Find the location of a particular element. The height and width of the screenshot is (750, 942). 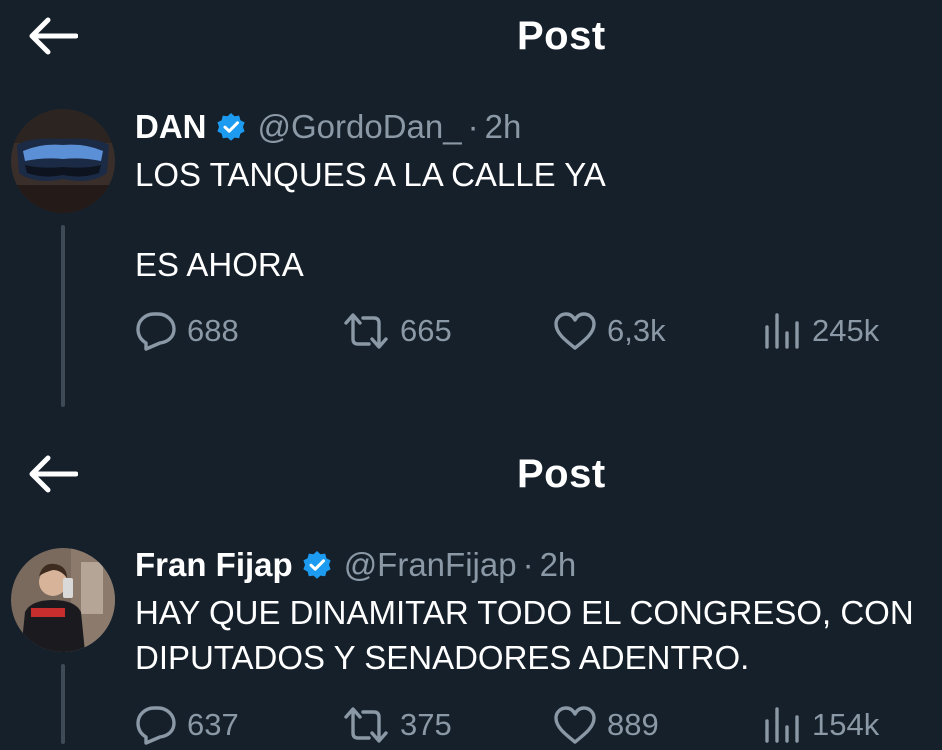

repost-button: 375 is located at coordinates (397, 725).